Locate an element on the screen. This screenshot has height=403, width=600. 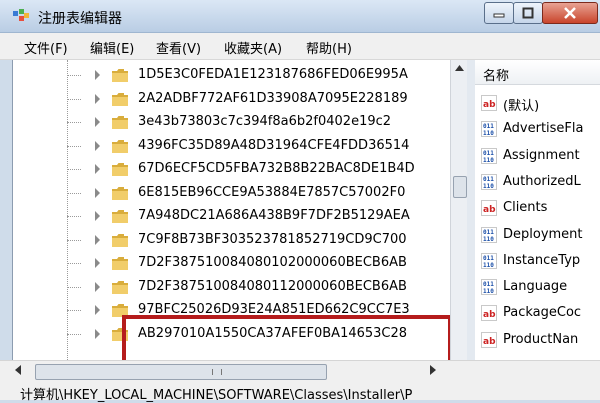
tree-row: 7A948DC21A686A438B9F7DF2B5129AEA is located at coordinates (232, 216).